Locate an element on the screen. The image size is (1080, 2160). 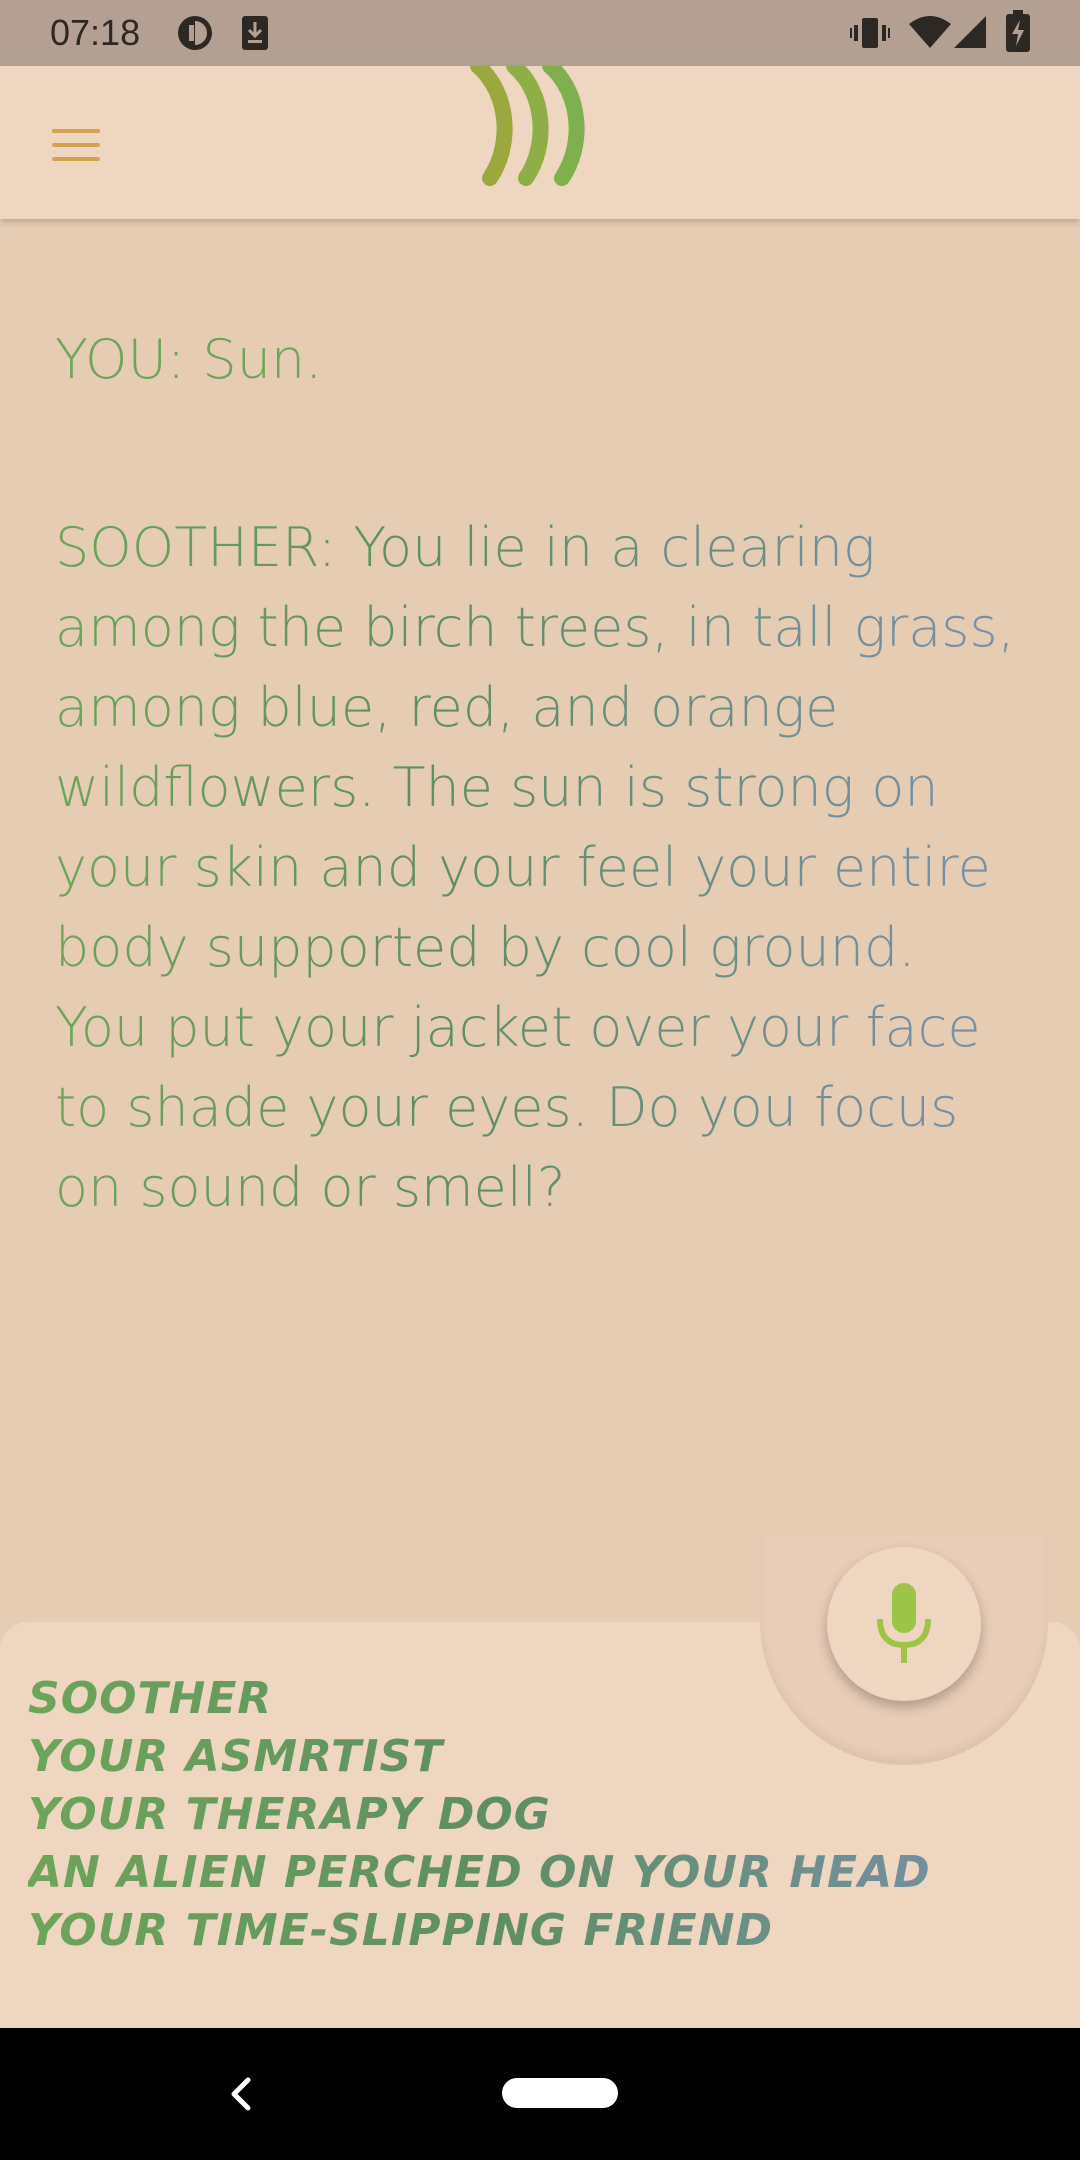
persona-soother: SOOTHER is located at coordinates (543, 1699).